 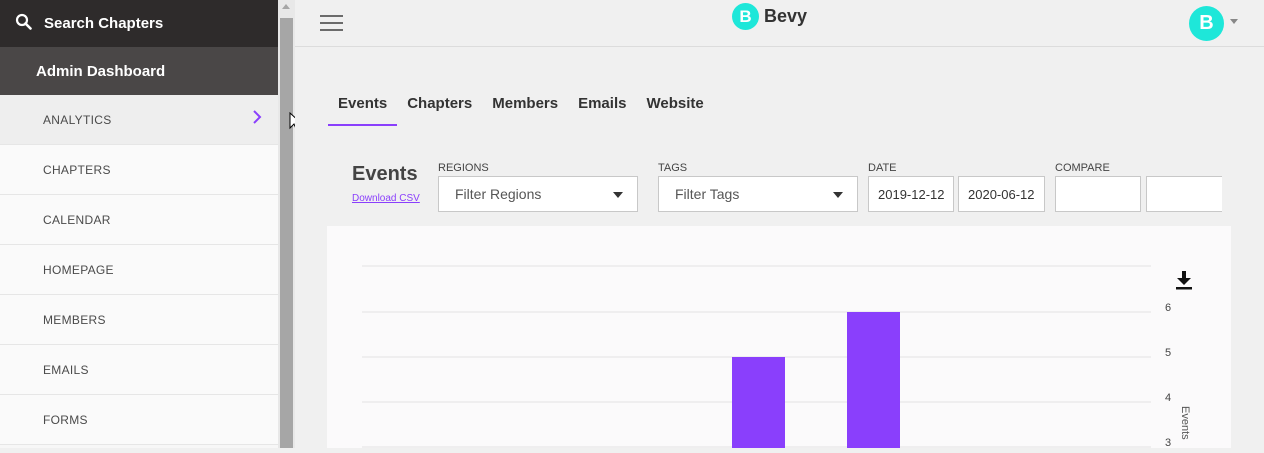 I want to click on tags-label: TAGS, so click(x=673, y=168).